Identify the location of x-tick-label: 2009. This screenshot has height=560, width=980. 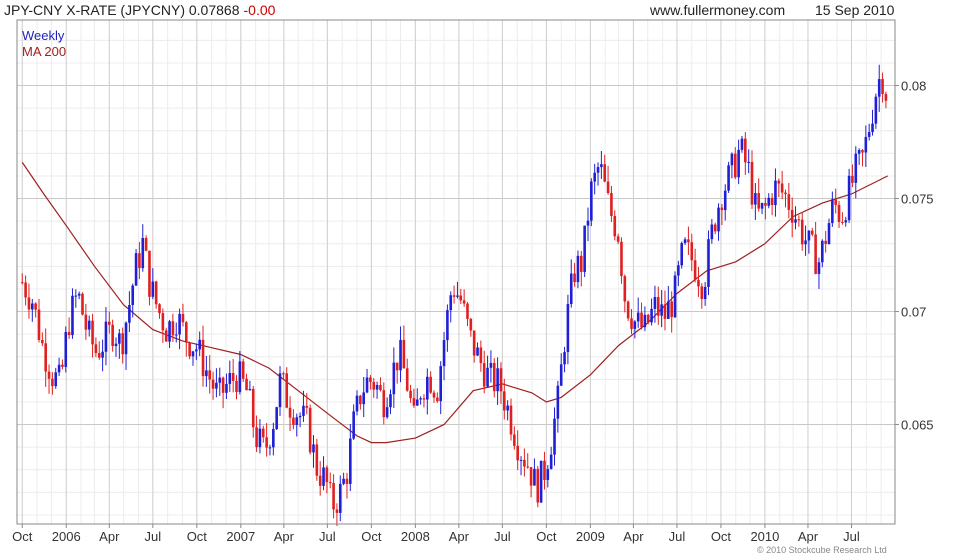
(590, 536).